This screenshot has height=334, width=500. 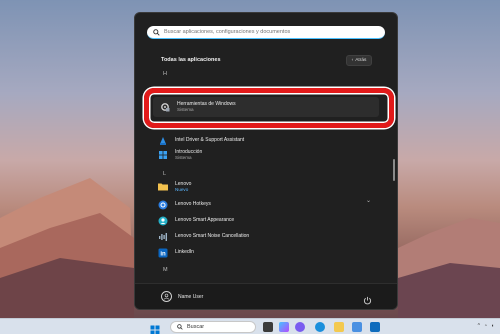 I want to click on svg-text: in, so click(x=163, y=254).